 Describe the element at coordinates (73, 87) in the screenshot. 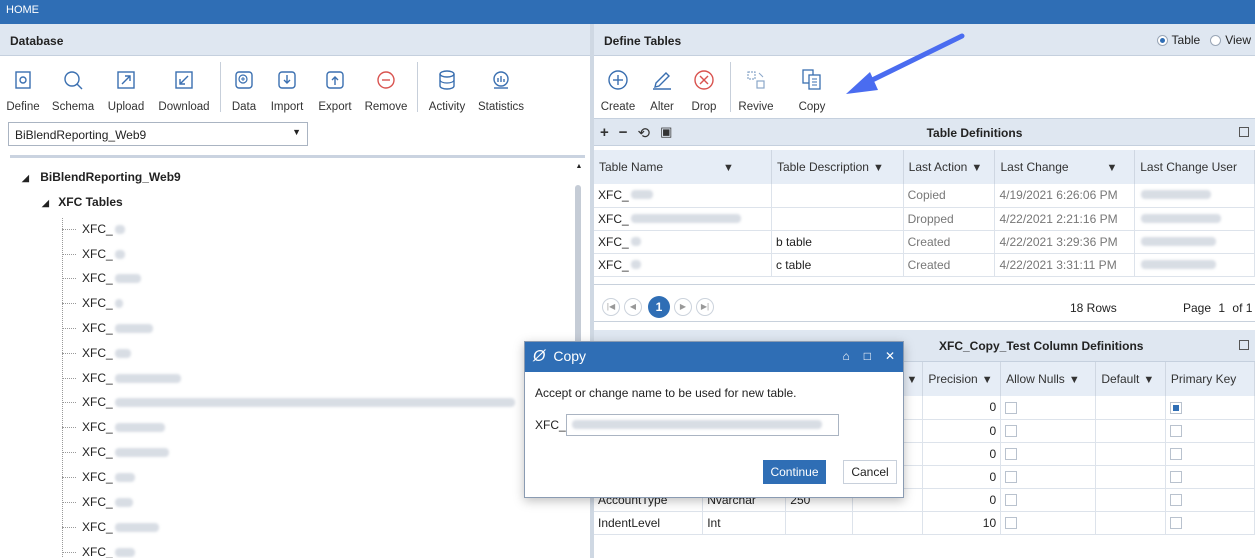

I see `schema-button: Schema` at that location.